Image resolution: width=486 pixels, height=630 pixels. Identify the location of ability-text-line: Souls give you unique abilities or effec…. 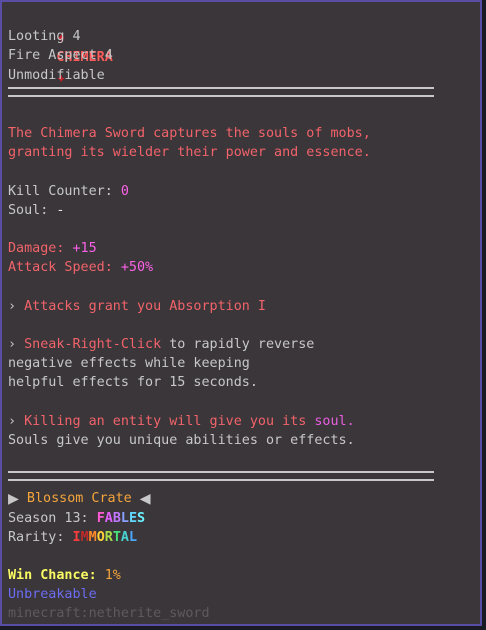
(181, 440).